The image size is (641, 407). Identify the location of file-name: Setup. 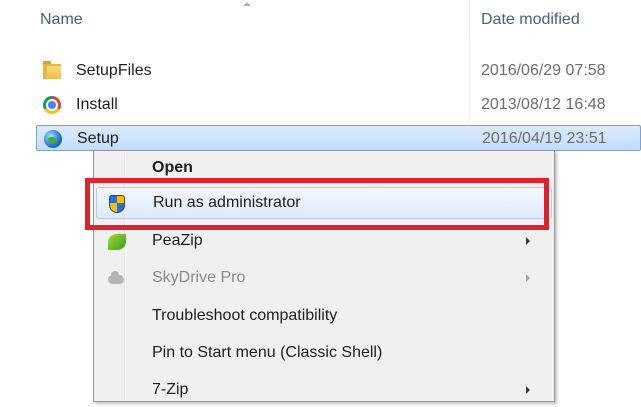
(98, 138).